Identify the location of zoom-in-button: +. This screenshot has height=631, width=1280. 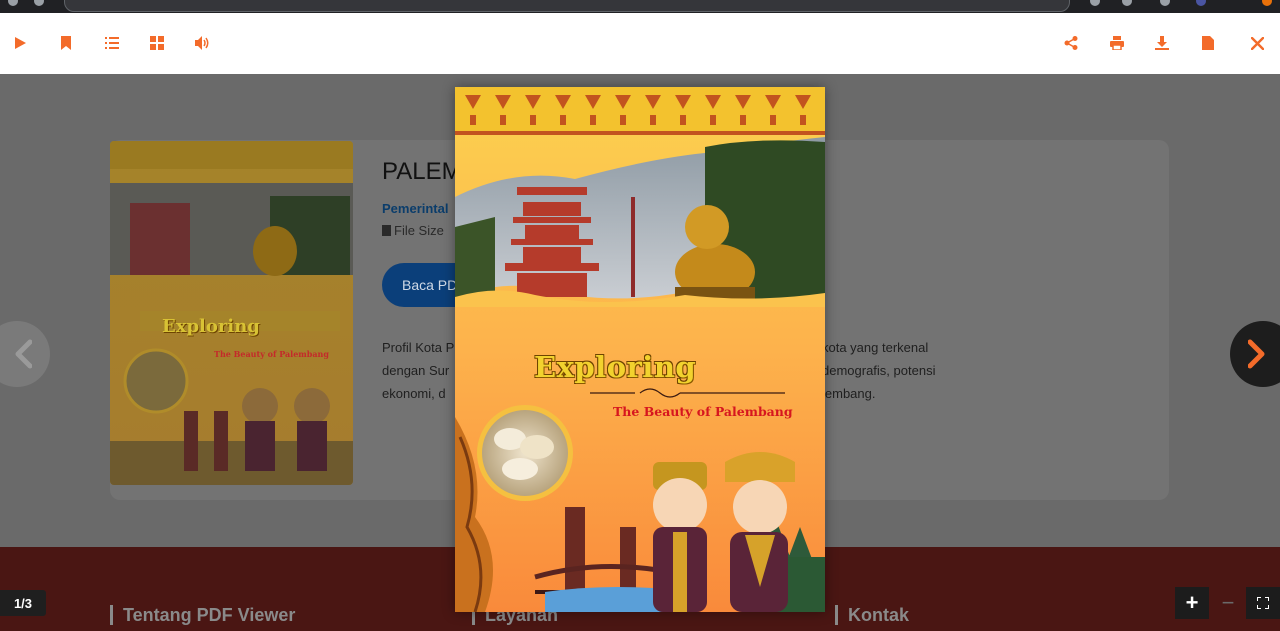
(1192, 603).